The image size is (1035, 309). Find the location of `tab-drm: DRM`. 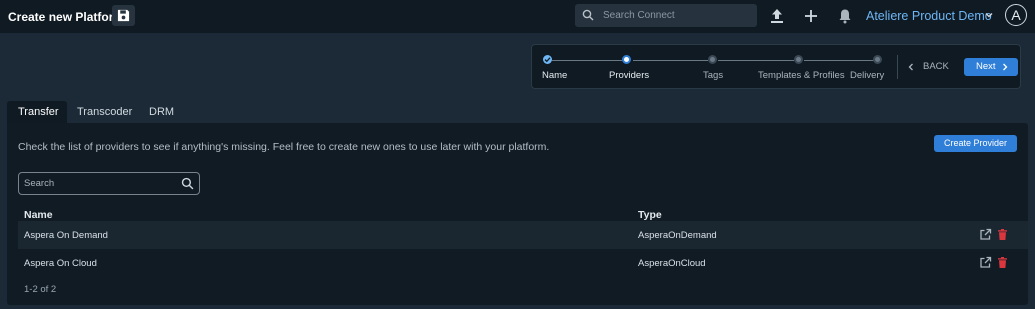

tab-drm: DRM is located at coordinates (161, 112).